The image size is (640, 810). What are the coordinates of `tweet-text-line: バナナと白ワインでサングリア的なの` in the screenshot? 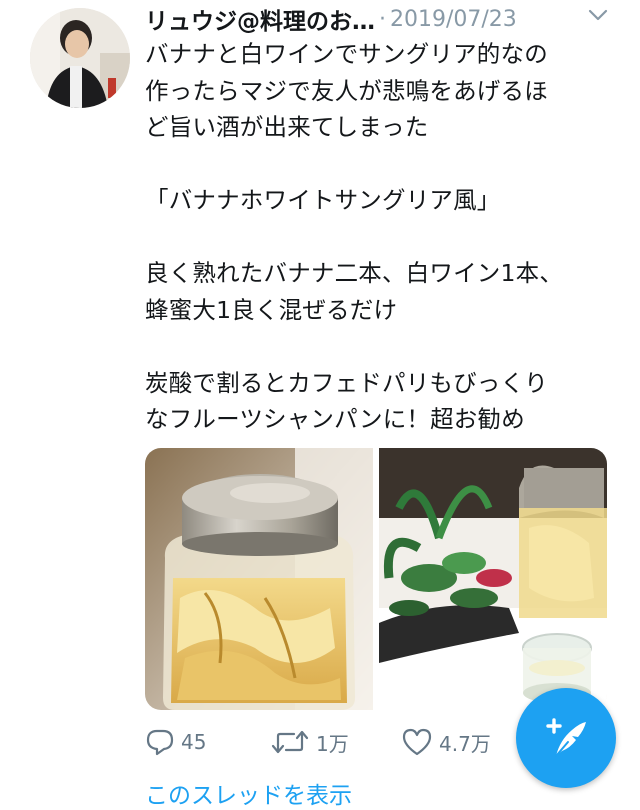 It's located at (346, 54).